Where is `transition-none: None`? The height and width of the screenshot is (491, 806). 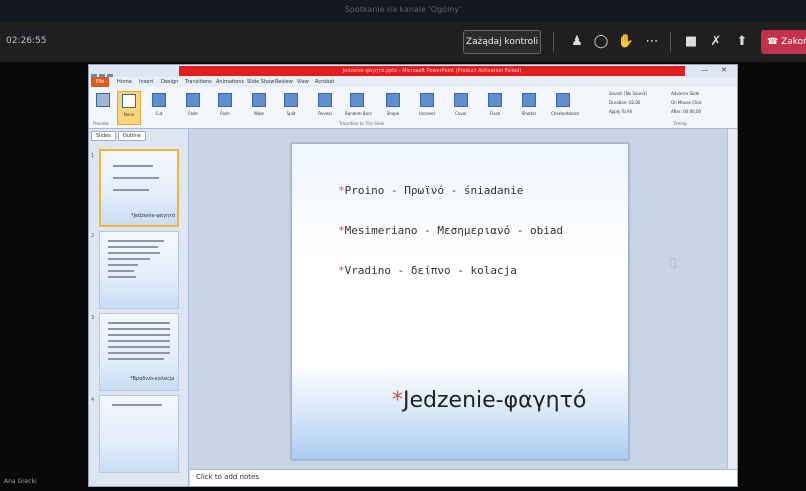
transition-none: None is located at coordinates (129, 108).